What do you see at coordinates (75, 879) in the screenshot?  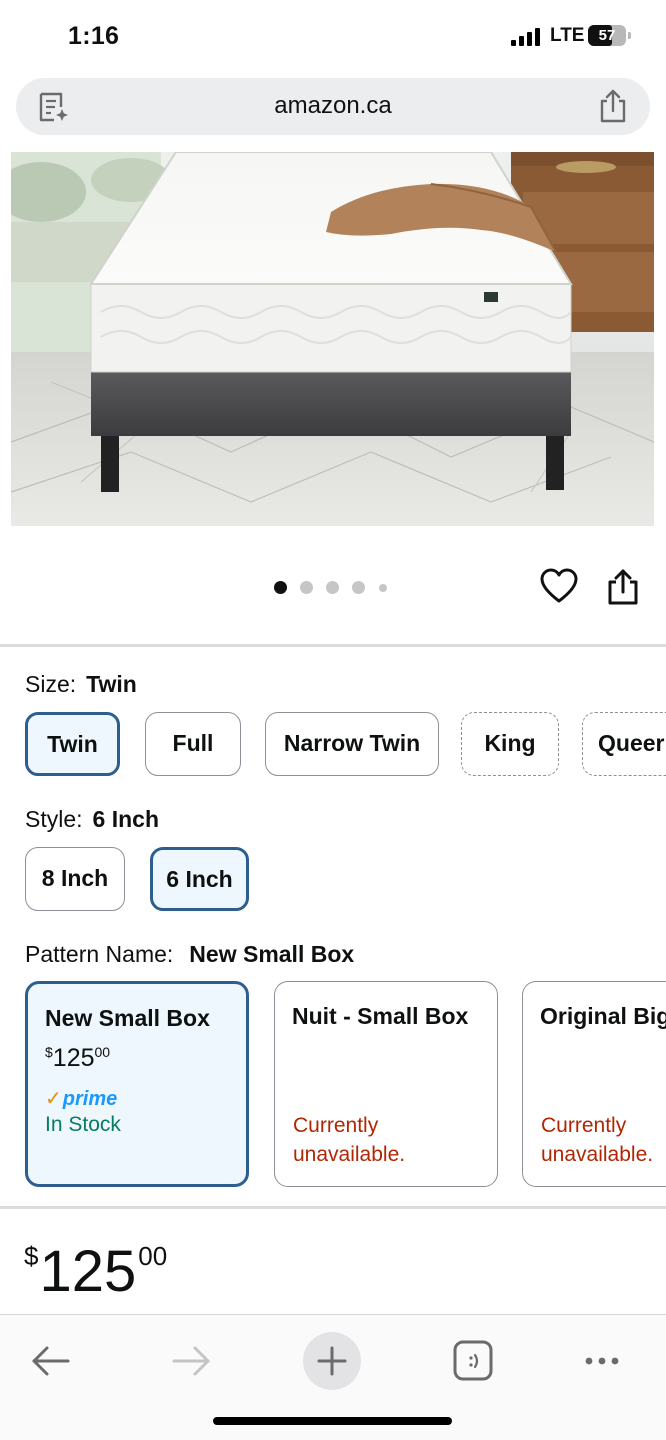 I see `style-option-8-inch: 8 Inch` at bounding box center [75, 879].